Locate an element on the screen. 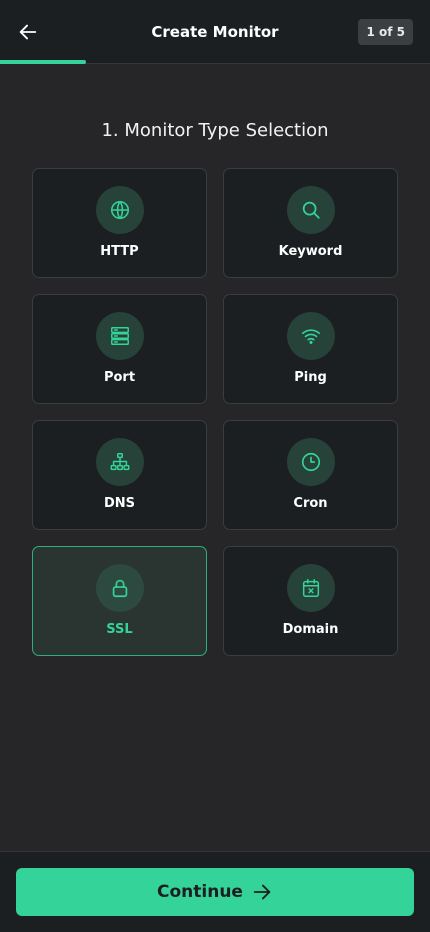  monitor-type-label: SSL is located at coordinates (119, 629).